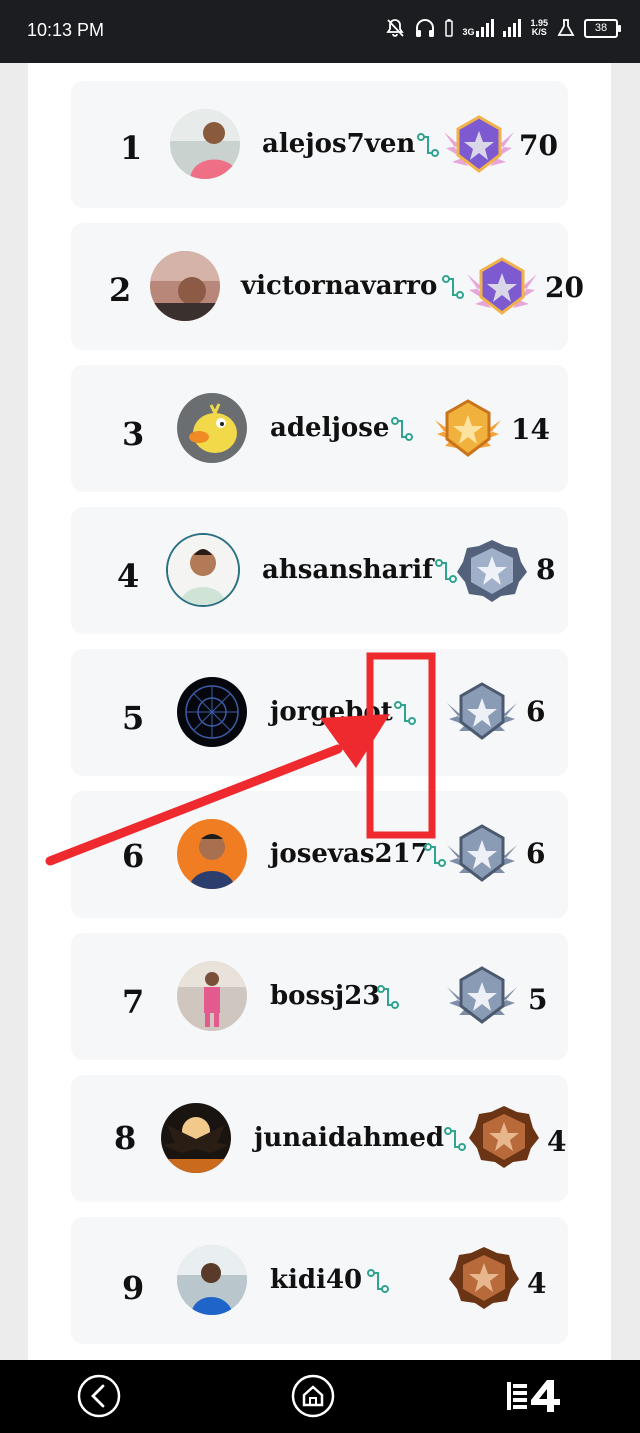 This screenshot has height=1433, width=640. Describe the element at coordinates (349, 1138) in the screenshot. I see `username: junaidahmed` at that location.